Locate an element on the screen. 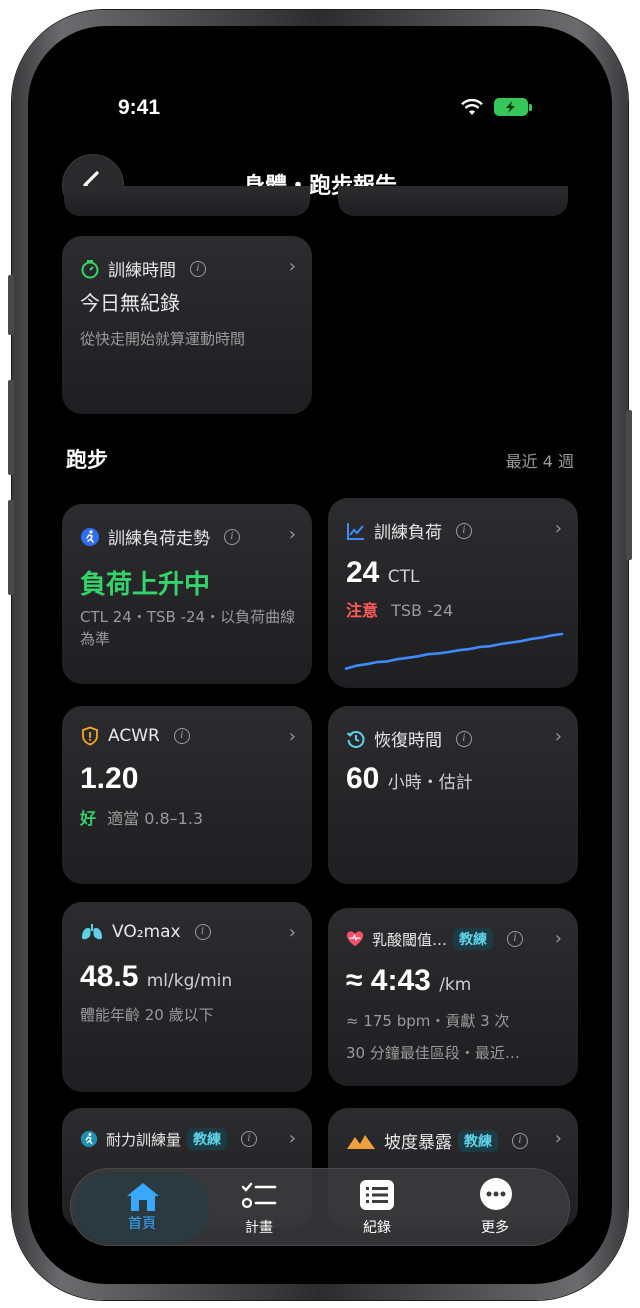 The image size is (640, 1308). timer-icon is located at coordinates (90, 268).